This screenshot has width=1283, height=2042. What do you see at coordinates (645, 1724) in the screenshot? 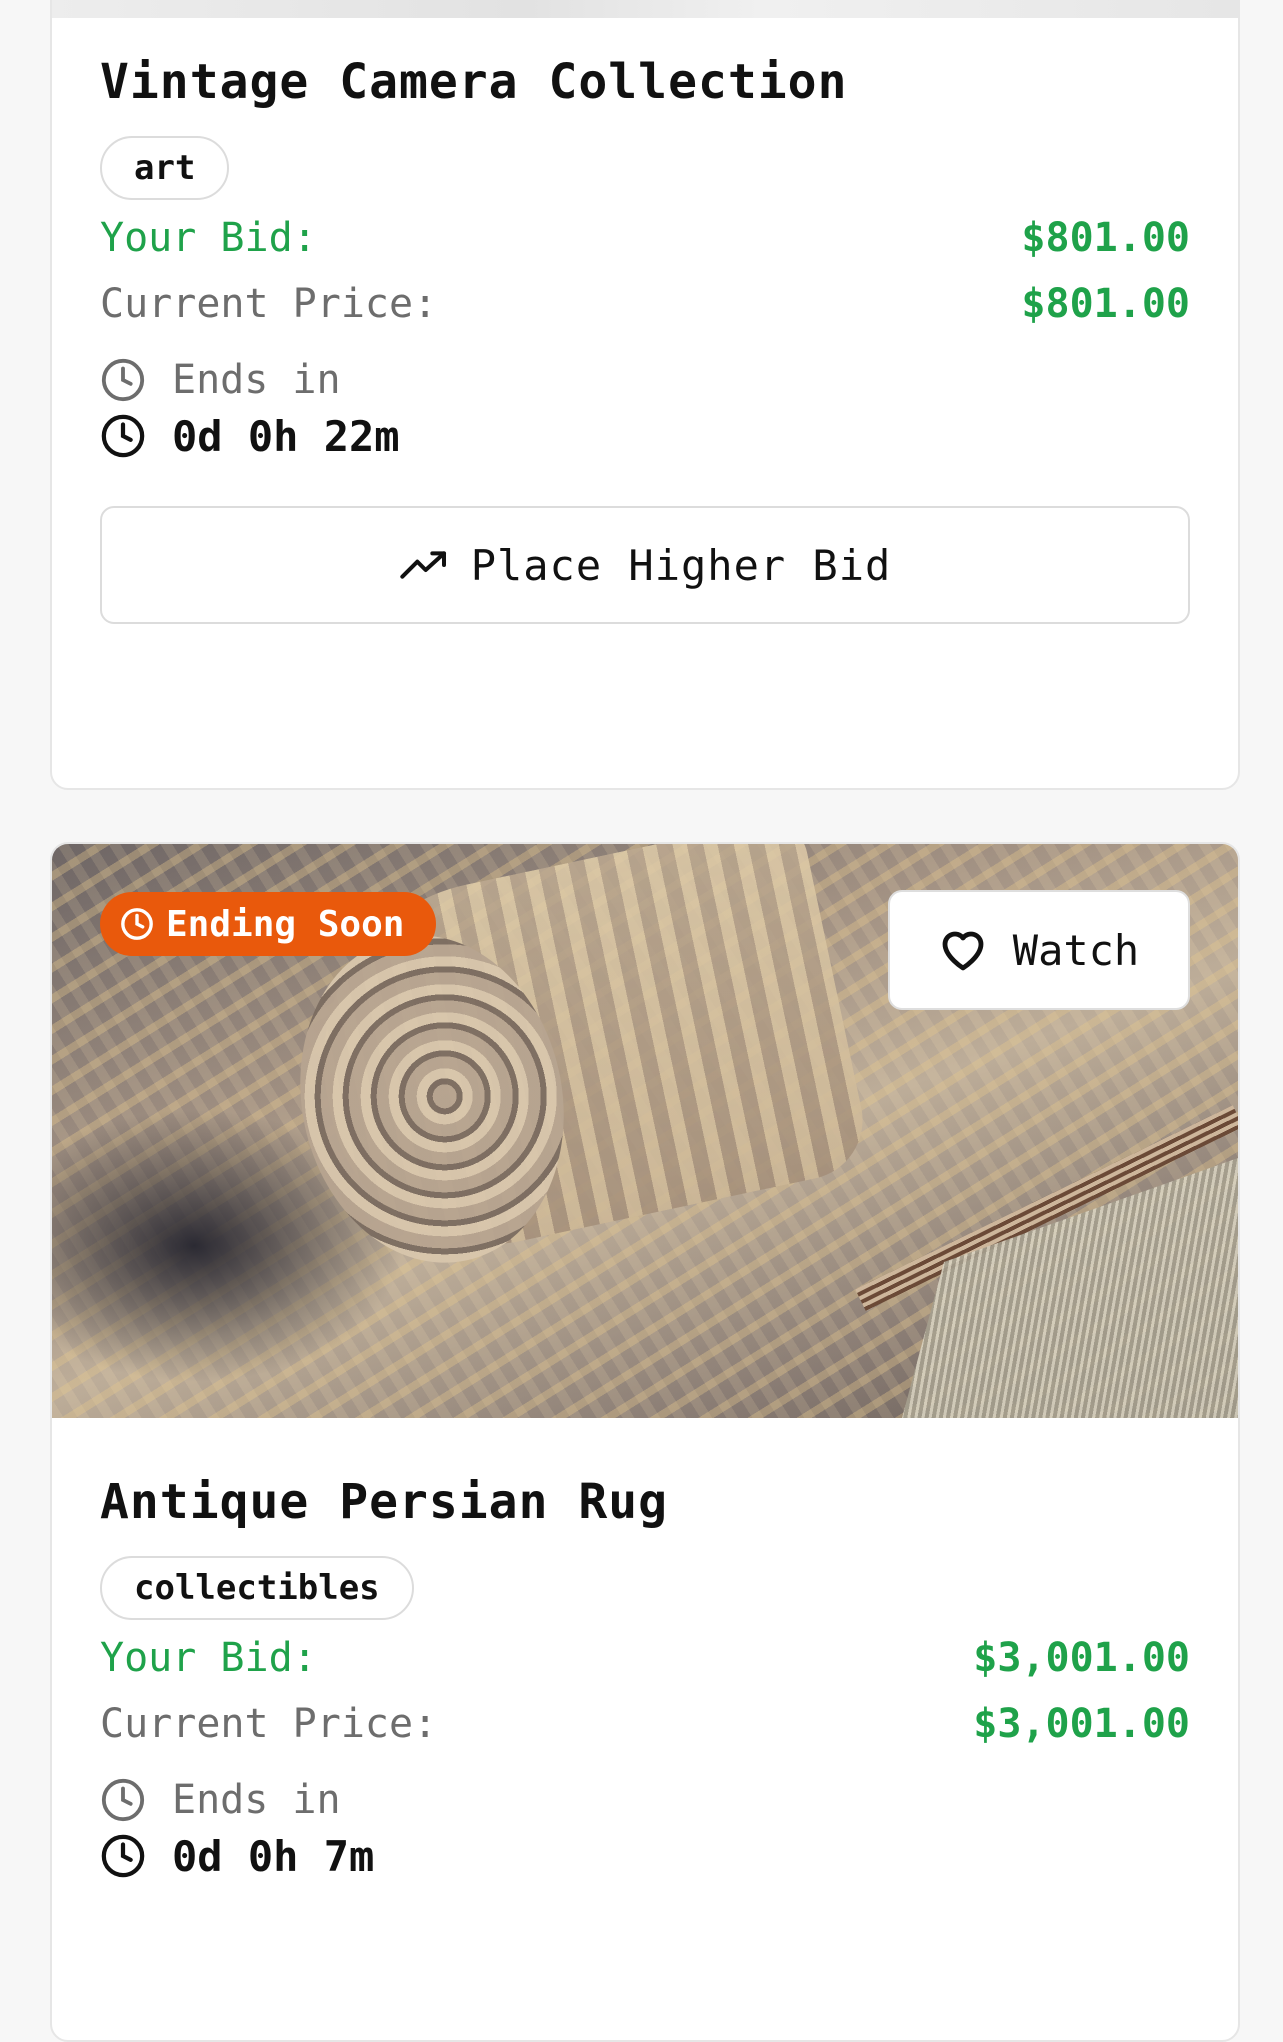
I see `current-price-row: Current Price: $3,001.00` at bounding box center [645, 1724].